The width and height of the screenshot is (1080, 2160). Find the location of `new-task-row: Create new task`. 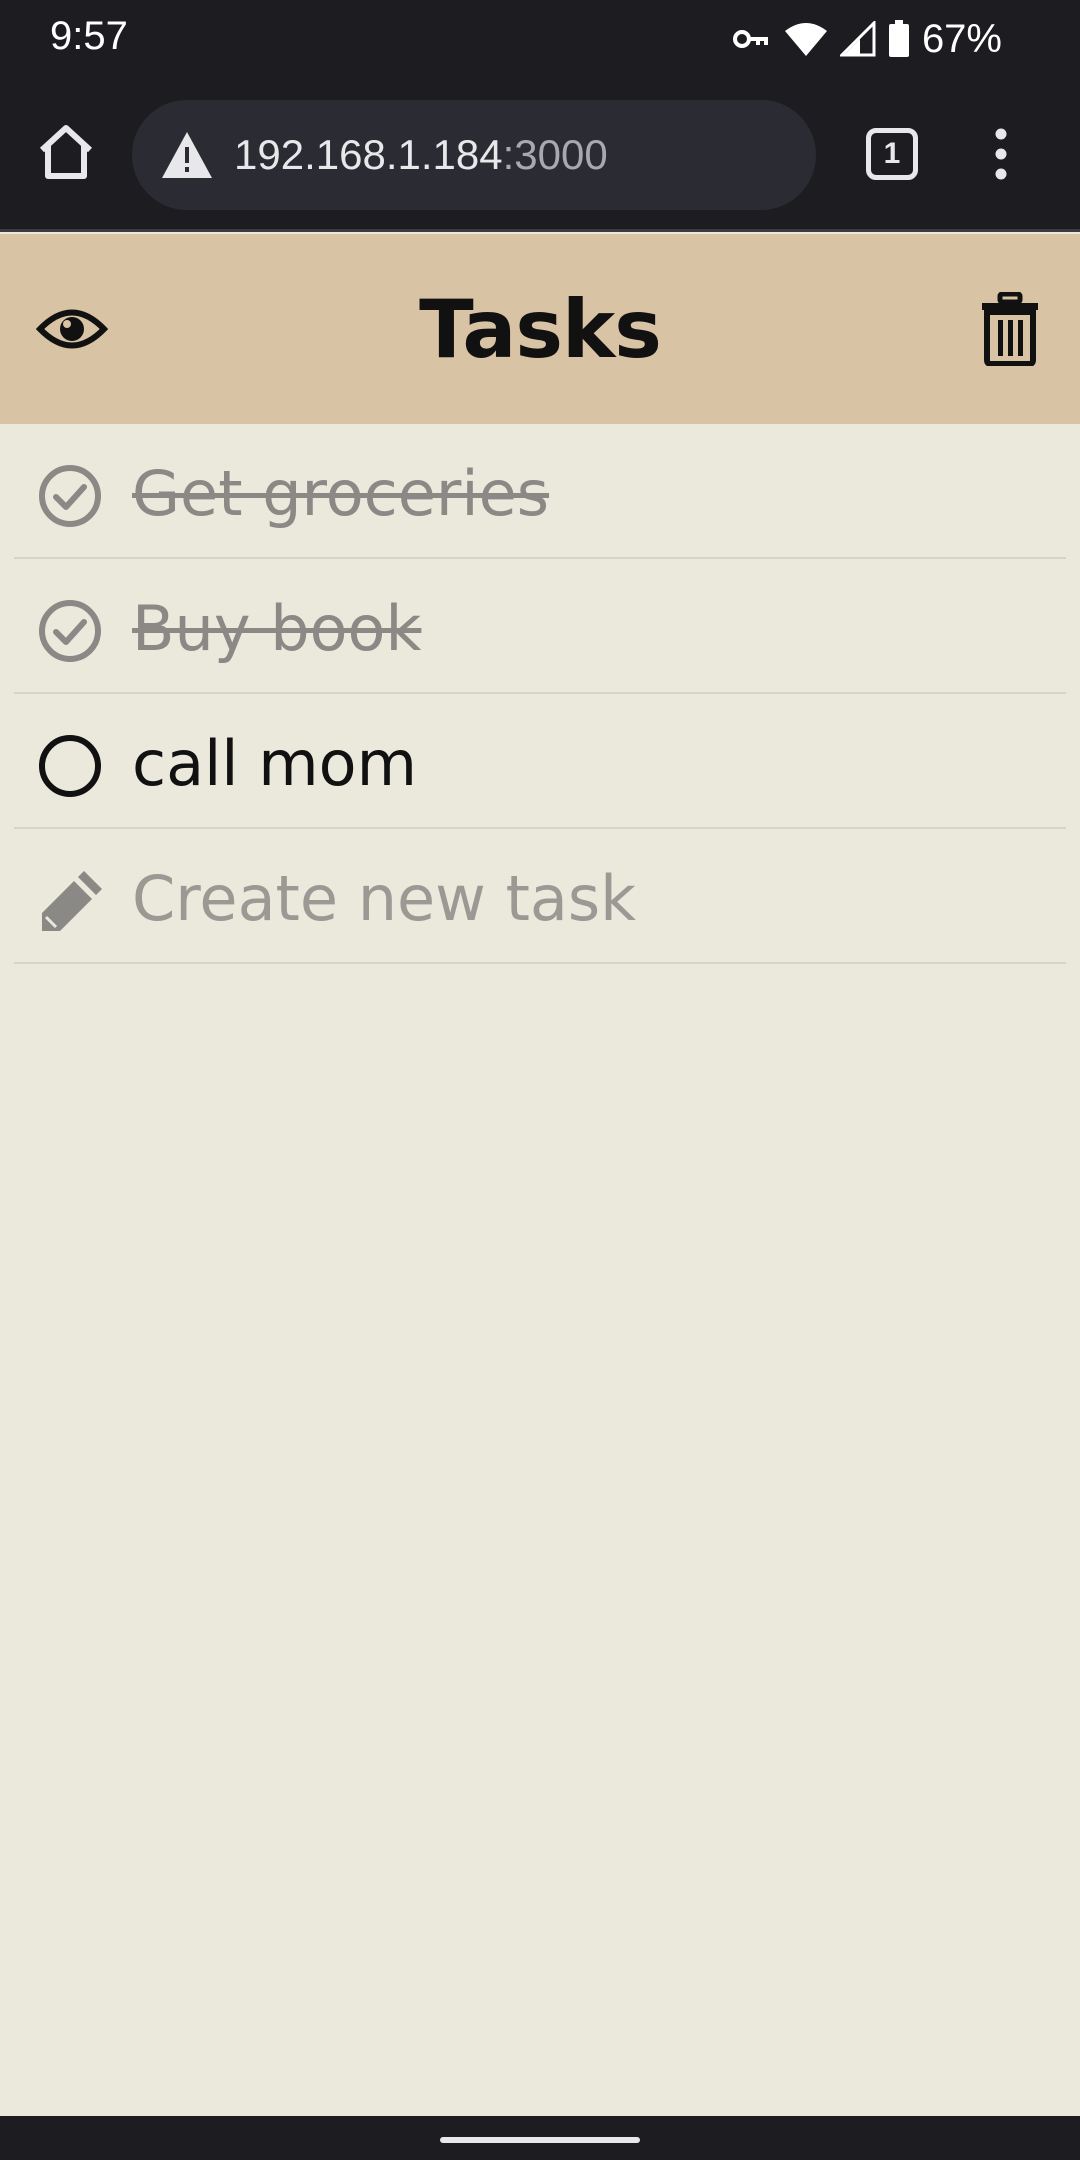

new-task-row: Create new task is located at coordinates (540, 896).